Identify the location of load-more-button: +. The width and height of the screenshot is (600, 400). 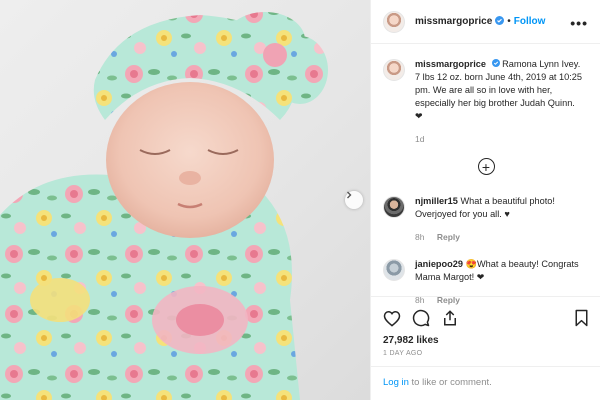
(486, 167).